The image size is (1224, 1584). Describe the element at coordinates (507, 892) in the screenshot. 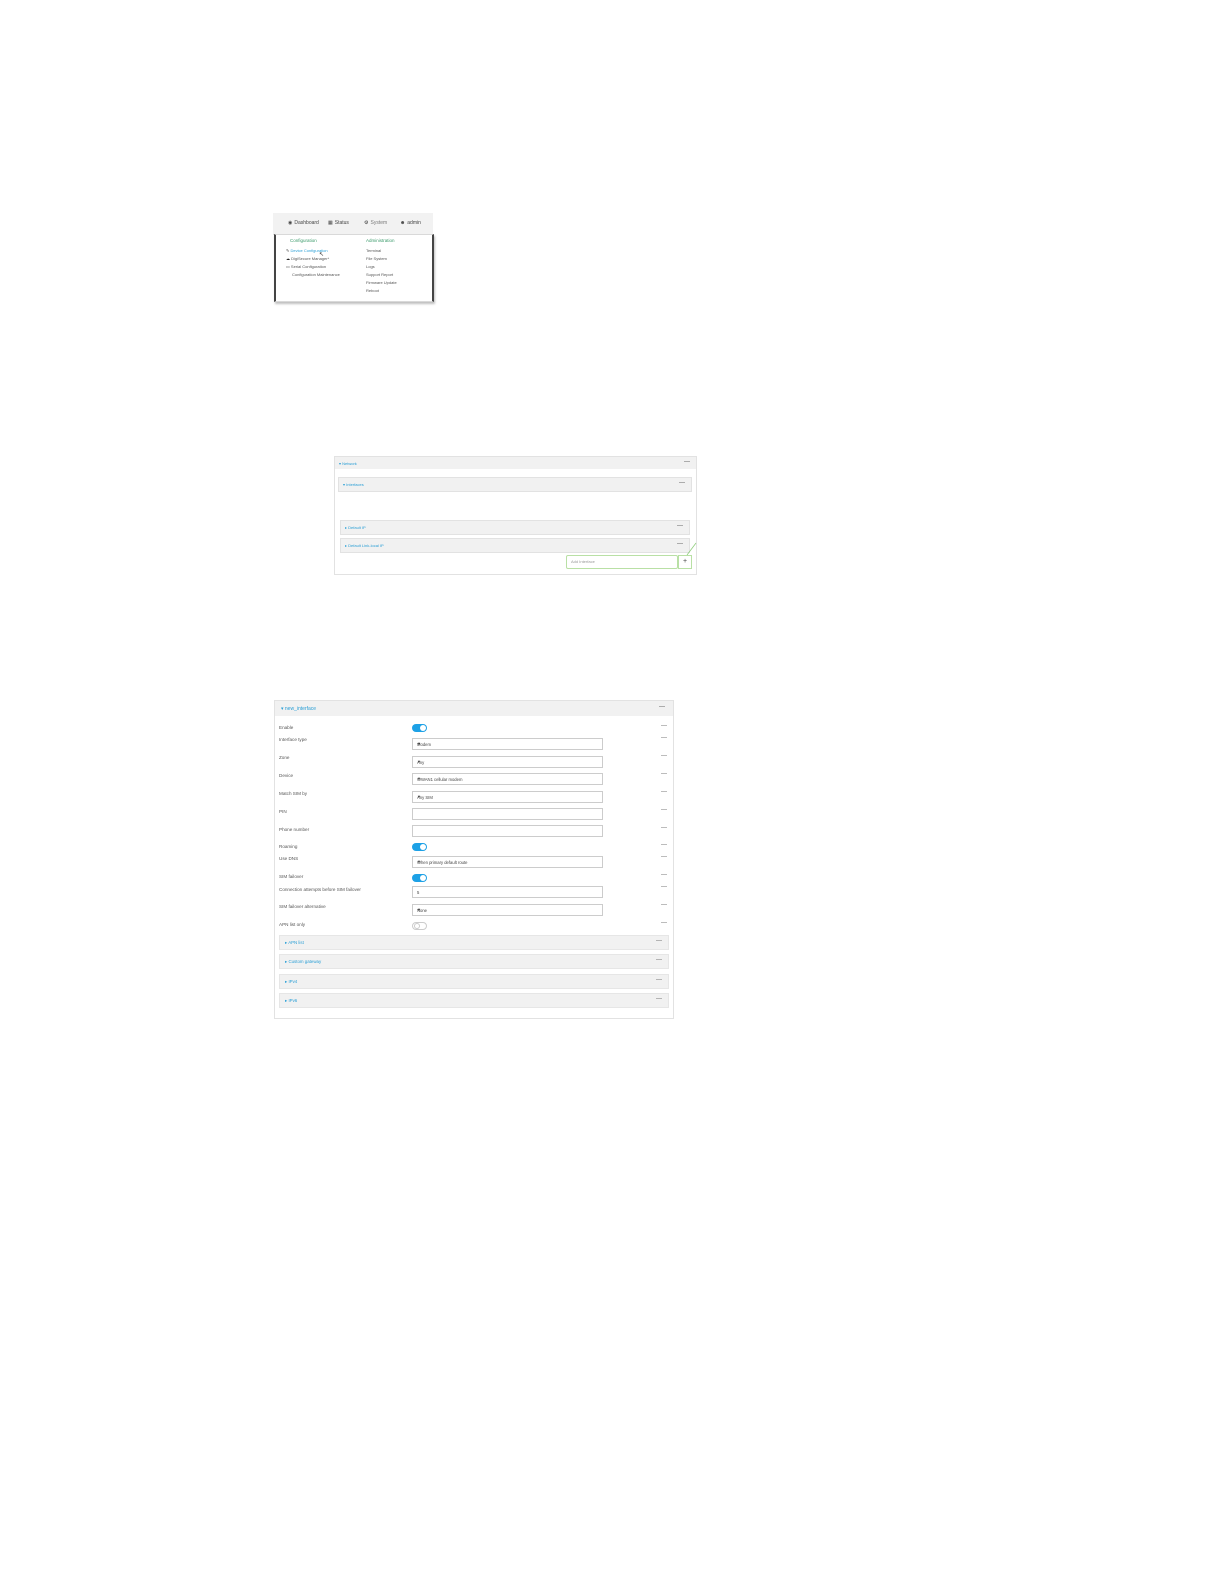

I see `connection-attempts-input: 5` at that location.